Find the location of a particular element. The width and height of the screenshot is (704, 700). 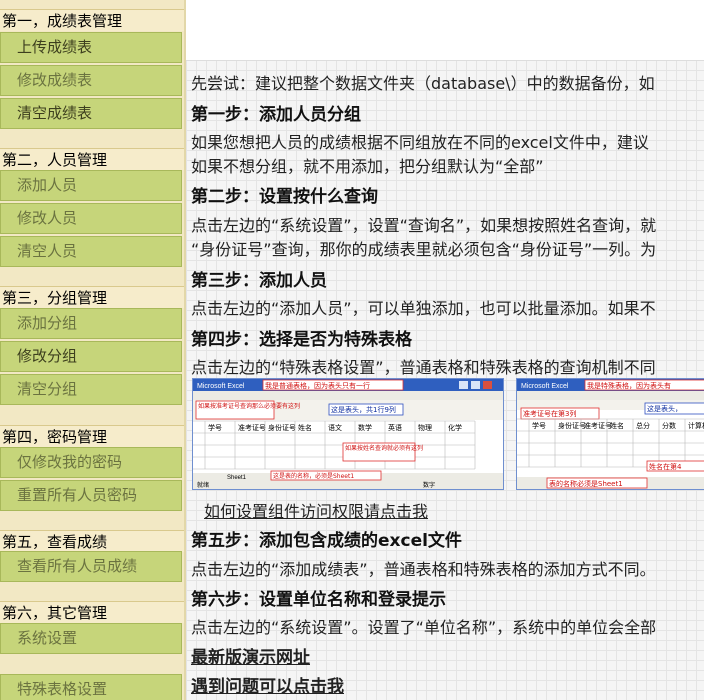

left-header-row: 学号 准考证号 身份证号 姓名 语文 数学 英语 物理 化学 is located at coordinates (335, 427).